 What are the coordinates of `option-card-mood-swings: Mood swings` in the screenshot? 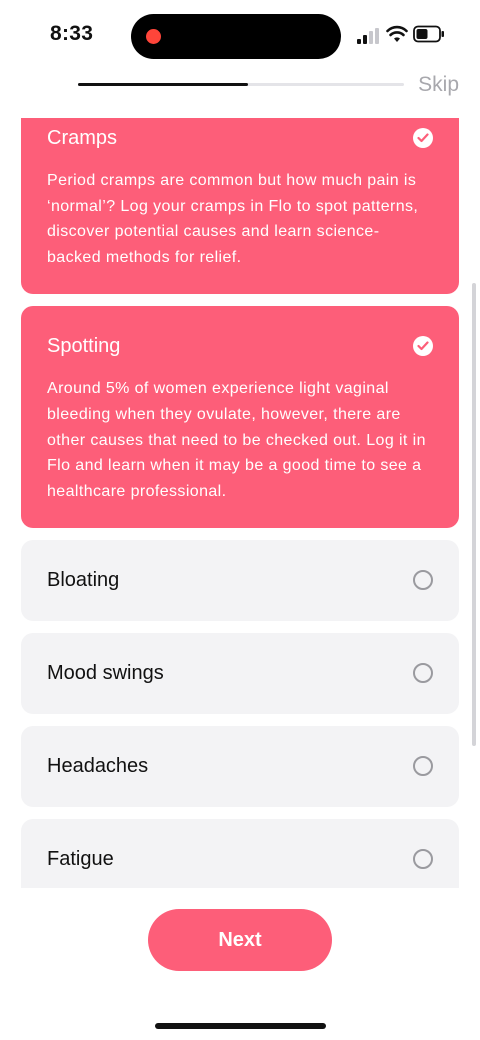 It's located at (240, 674).